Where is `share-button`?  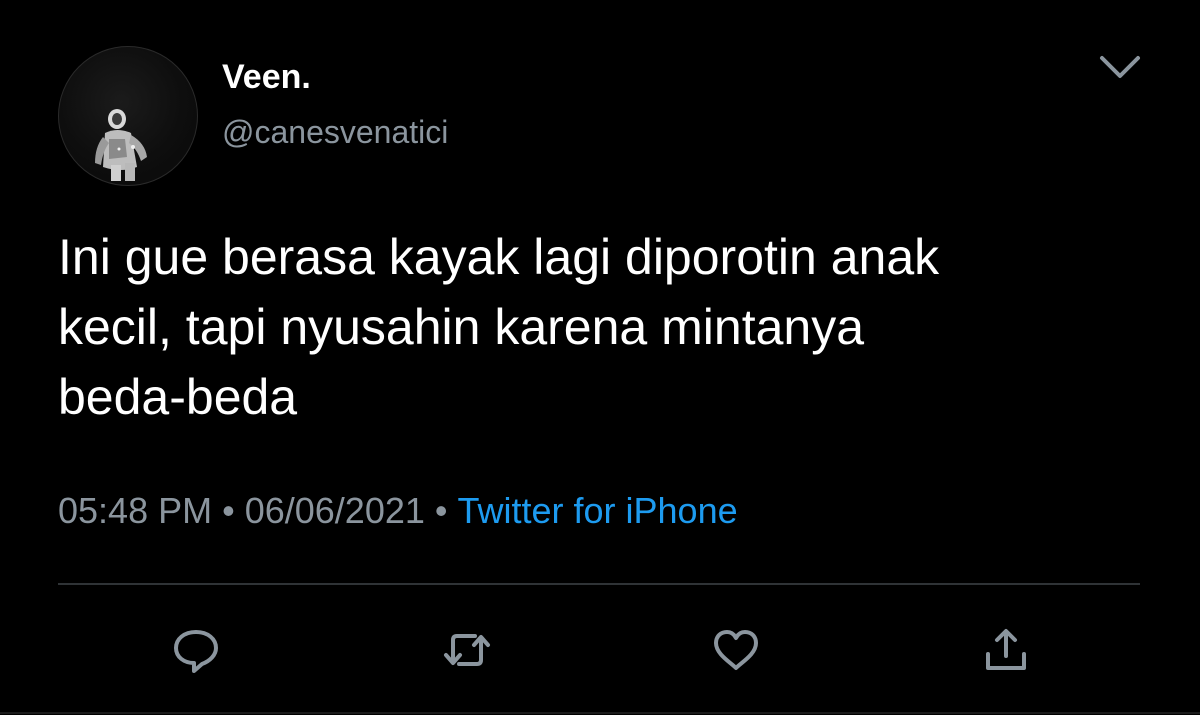
share-button is located at coordinates (1006, 650).